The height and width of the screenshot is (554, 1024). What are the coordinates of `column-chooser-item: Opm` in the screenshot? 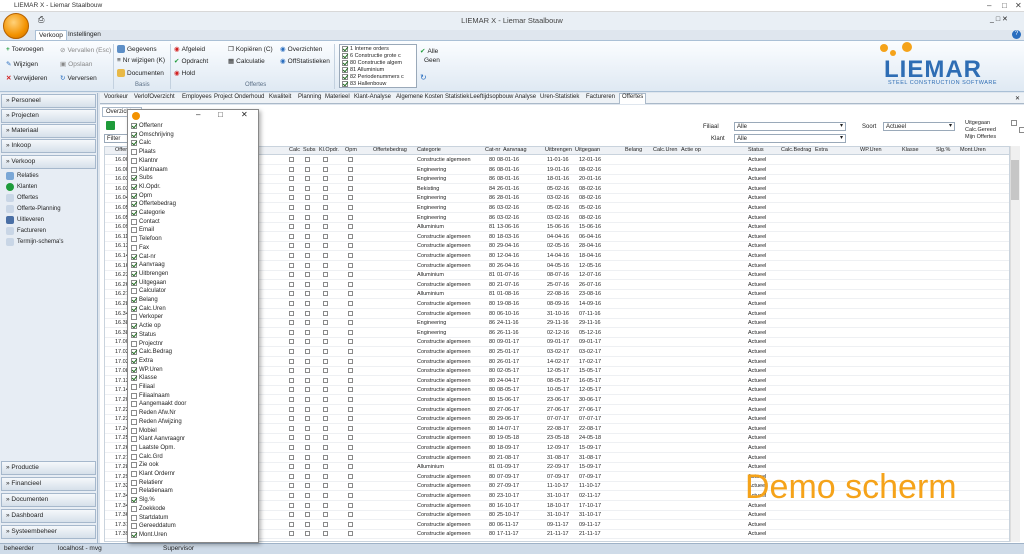 It's located at (141, 195).